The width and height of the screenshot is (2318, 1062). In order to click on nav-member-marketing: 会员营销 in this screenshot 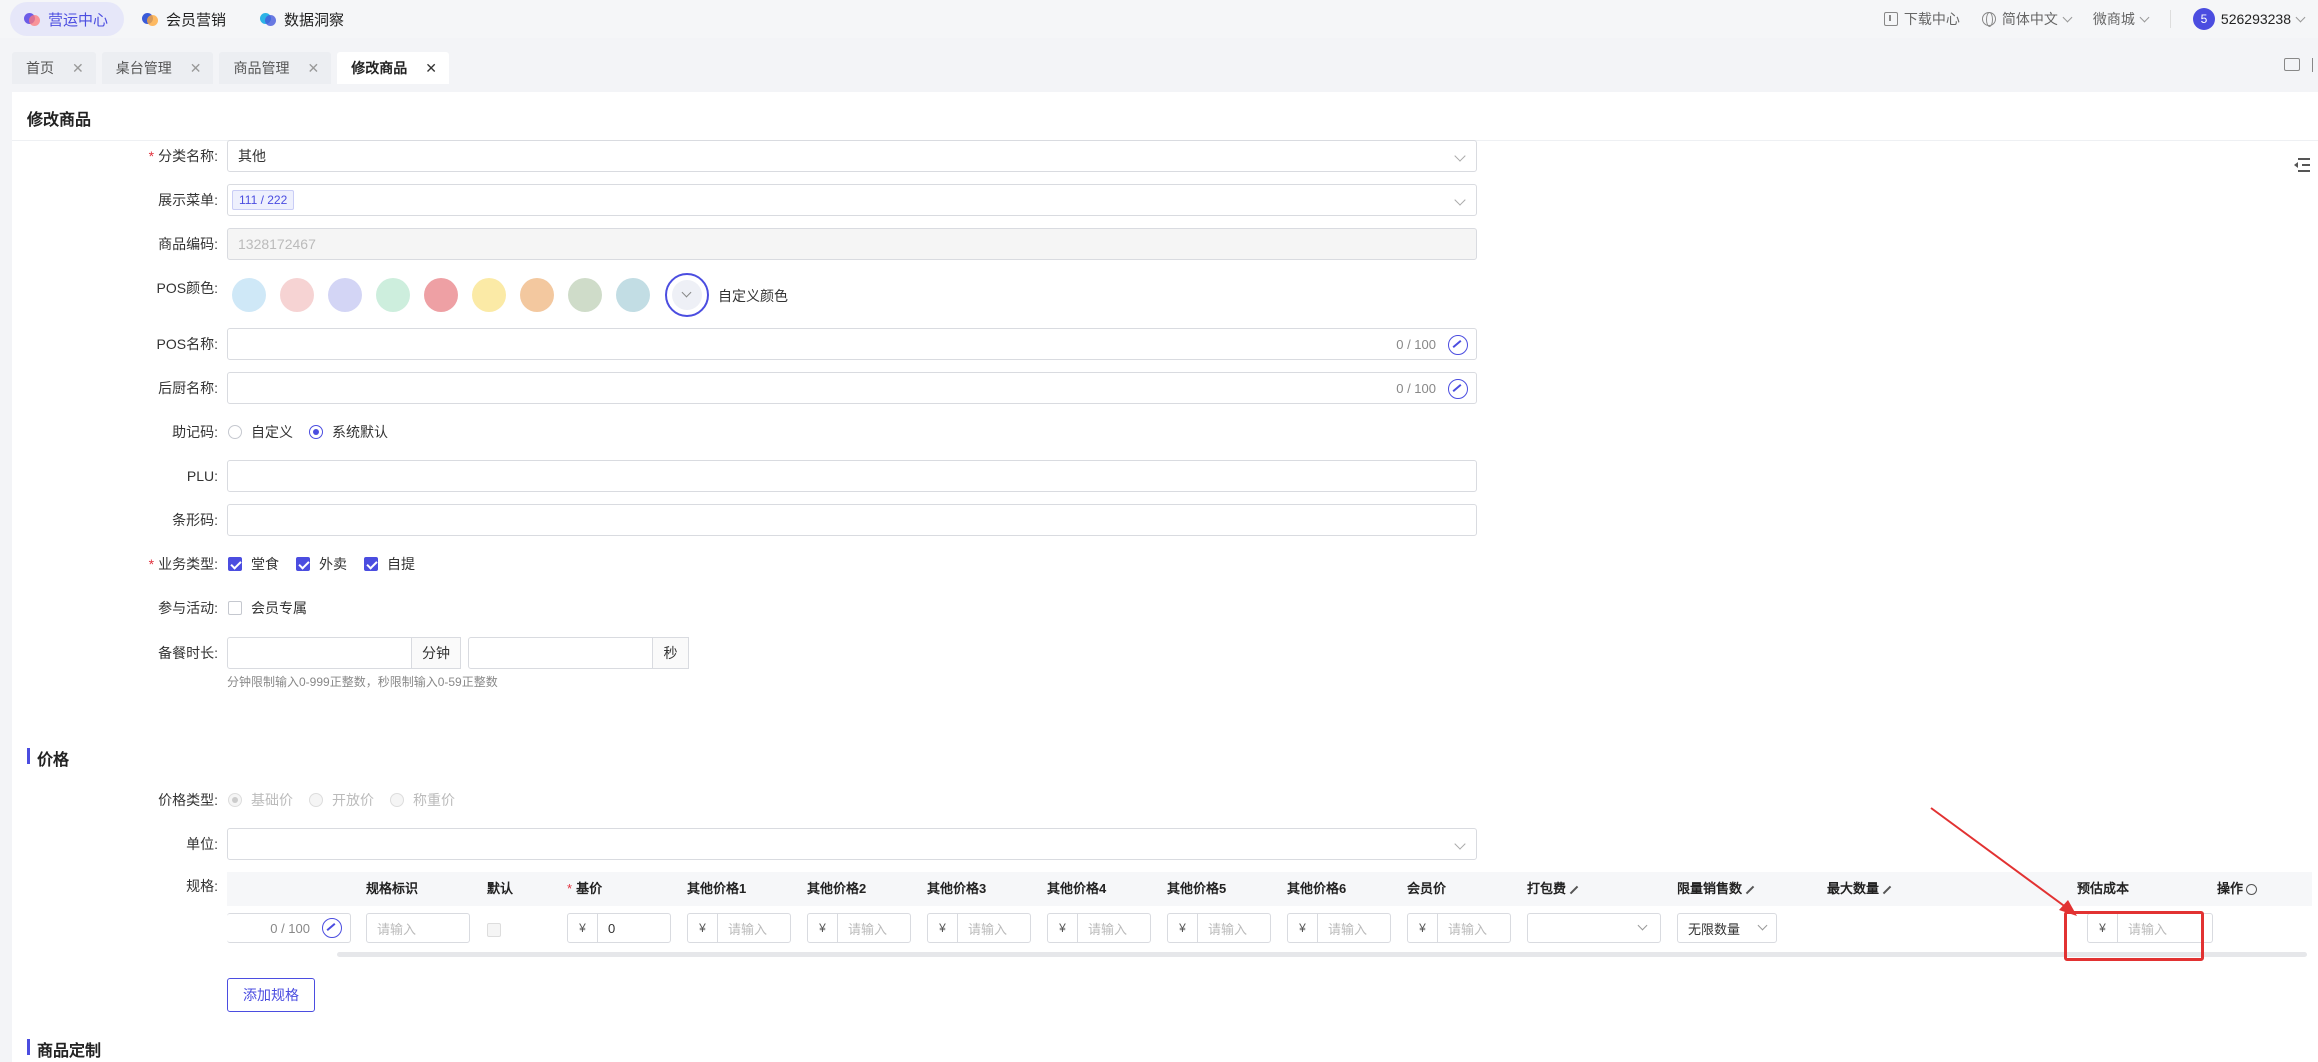, I will do `click(185, 19)`.